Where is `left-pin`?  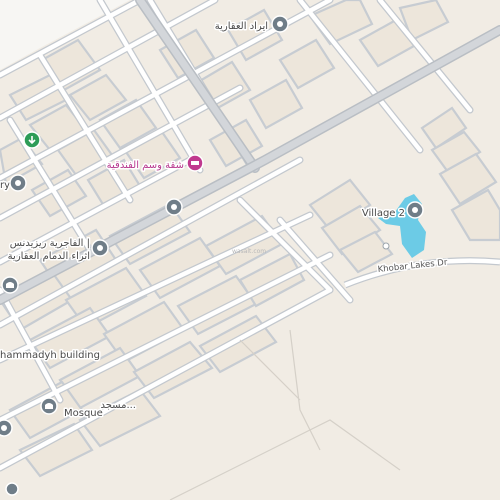 left-pin is located at coordinates (18, 183).